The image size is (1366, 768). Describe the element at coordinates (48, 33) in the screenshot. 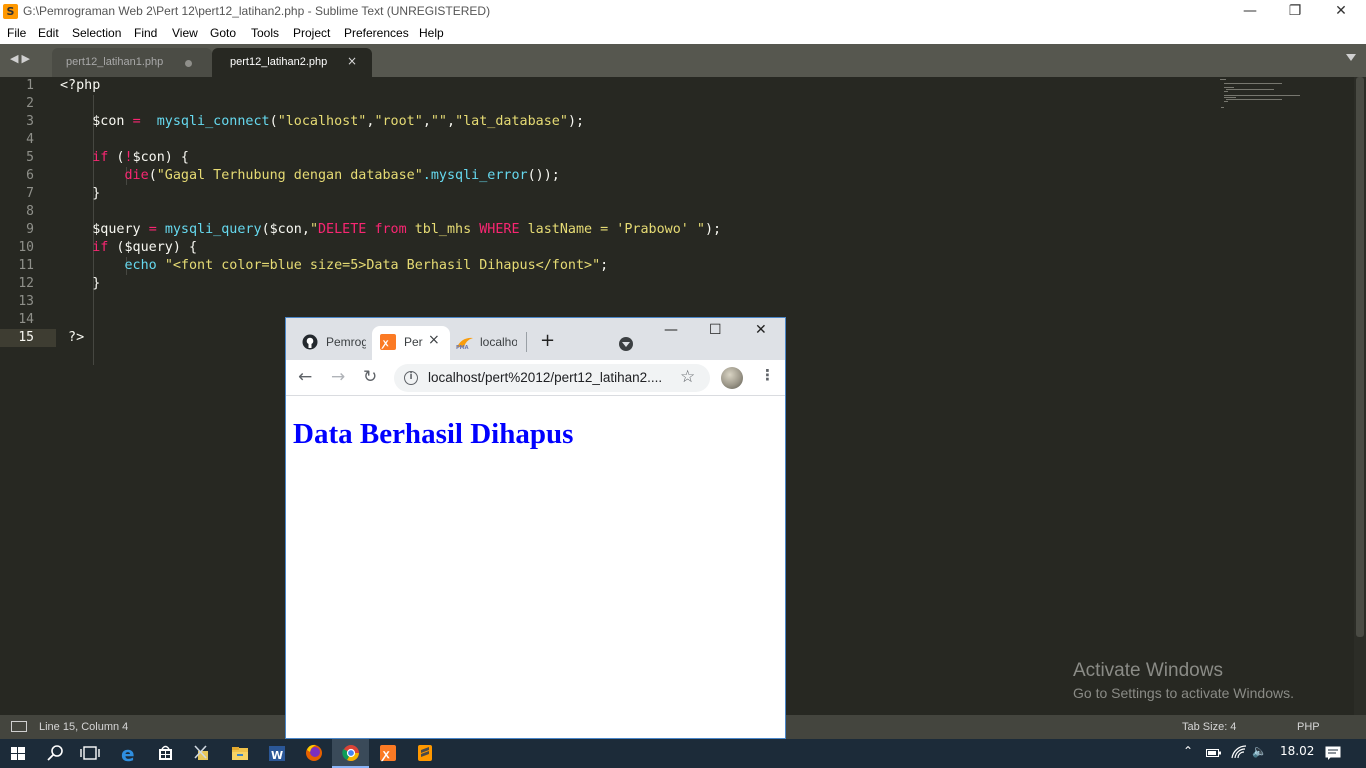

I see `menu-edit: Edit` at that location.